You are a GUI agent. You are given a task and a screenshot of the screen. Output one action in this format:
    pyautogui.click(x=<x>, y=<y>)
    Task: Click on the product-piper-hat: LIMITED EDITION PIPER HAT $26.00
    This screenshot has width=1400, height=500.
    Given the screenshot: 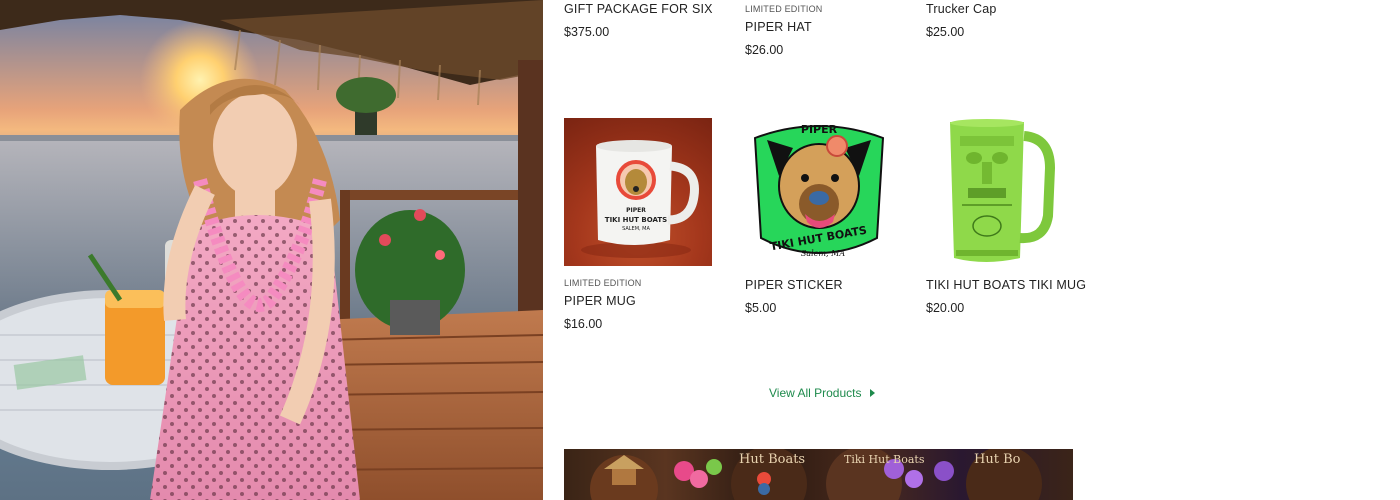 What is the action you would take?
    pyautogui.click(x=830, y=30)
    